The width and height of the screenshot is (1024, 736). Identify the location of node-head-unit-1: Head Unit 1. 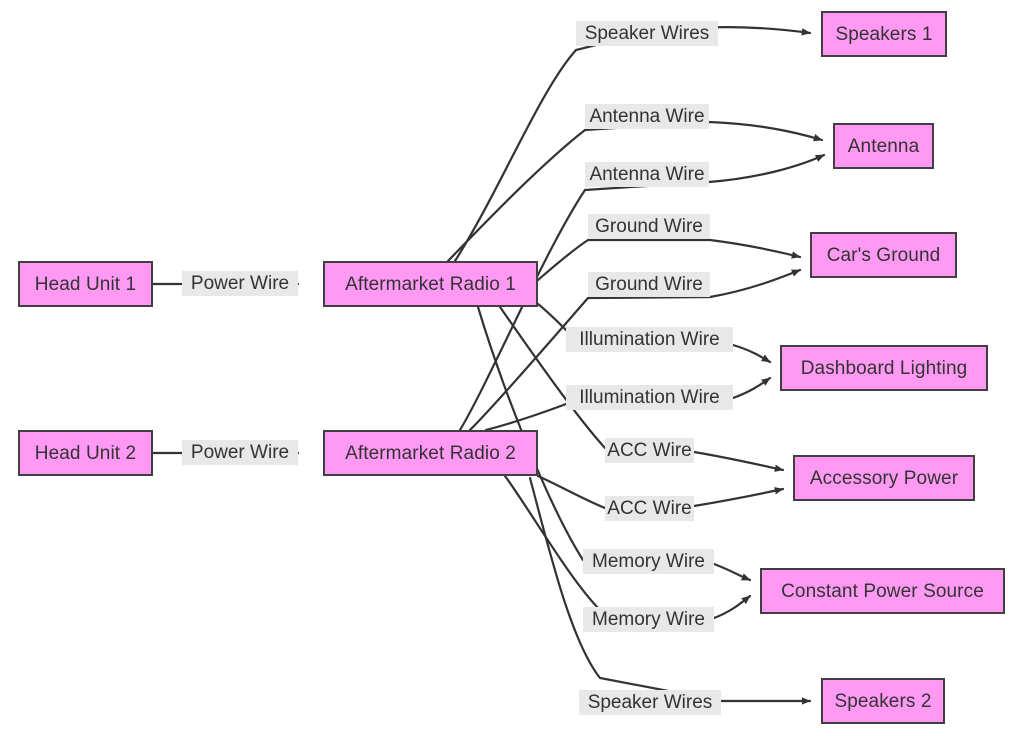
(85, 284).